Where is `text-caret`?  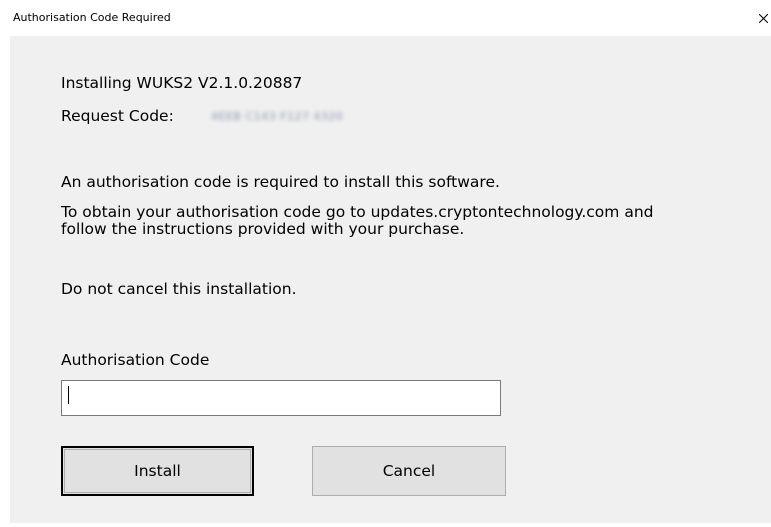
text-caret is located at coordinates (68, 395).